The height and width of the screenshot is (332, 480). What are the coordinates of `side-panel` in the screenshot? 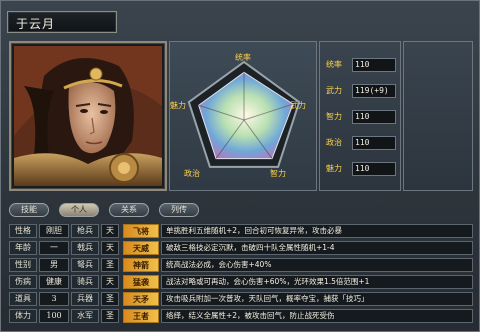 It's located at (438, 116).